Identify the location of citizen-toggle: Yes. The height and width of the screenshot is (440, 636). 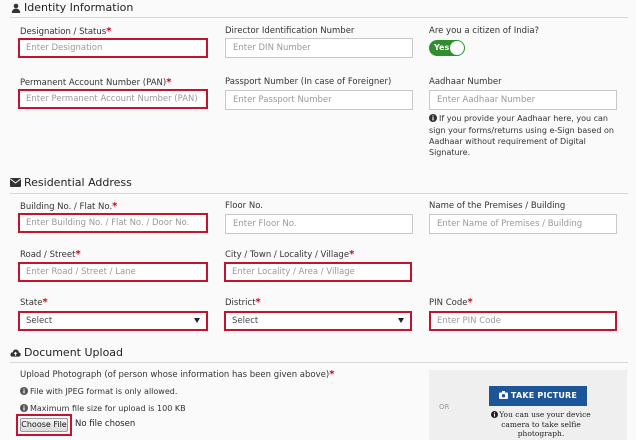
(447, 48).